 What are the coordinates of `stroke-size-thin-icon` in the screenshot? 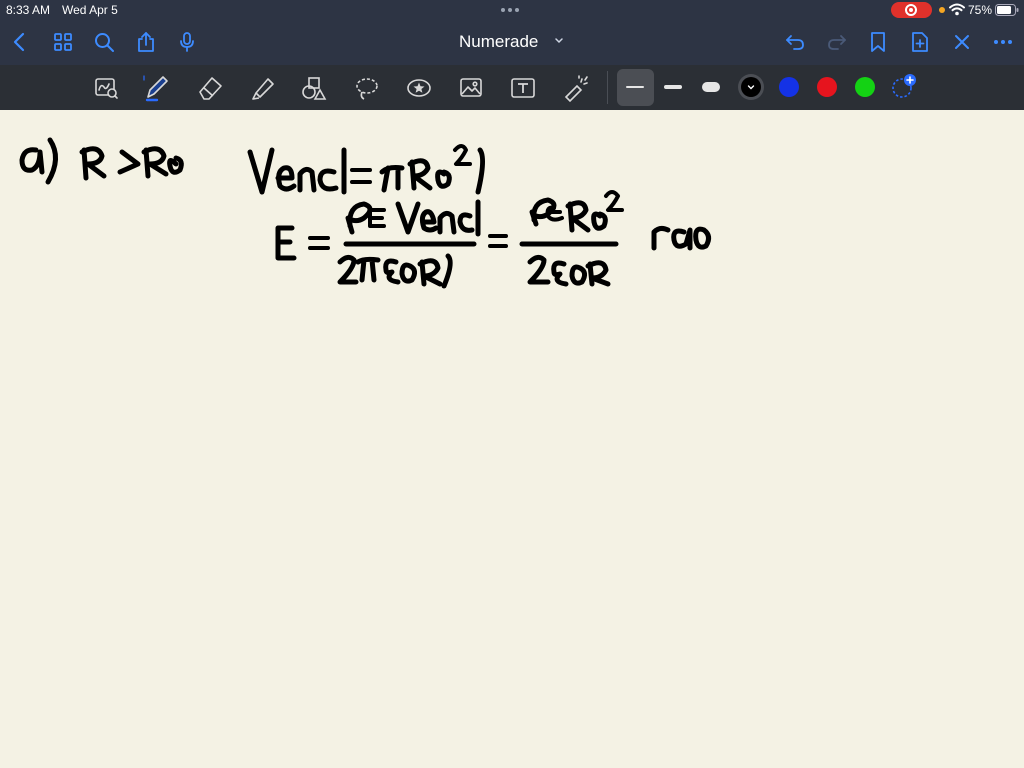 It's located at (635, 87).